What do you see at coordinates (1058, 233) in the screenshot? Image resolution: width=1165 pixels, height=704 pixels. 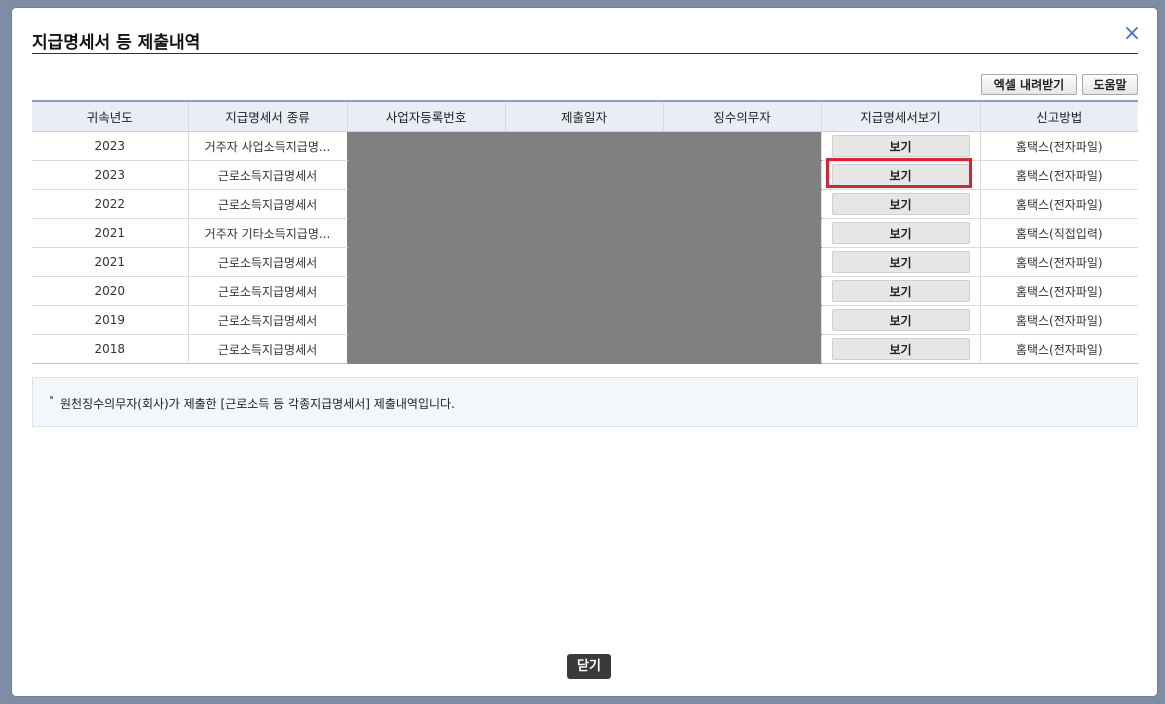 I see `cell-report-method: 홈택스(직접입력)` at bounding box center [1058, 233].